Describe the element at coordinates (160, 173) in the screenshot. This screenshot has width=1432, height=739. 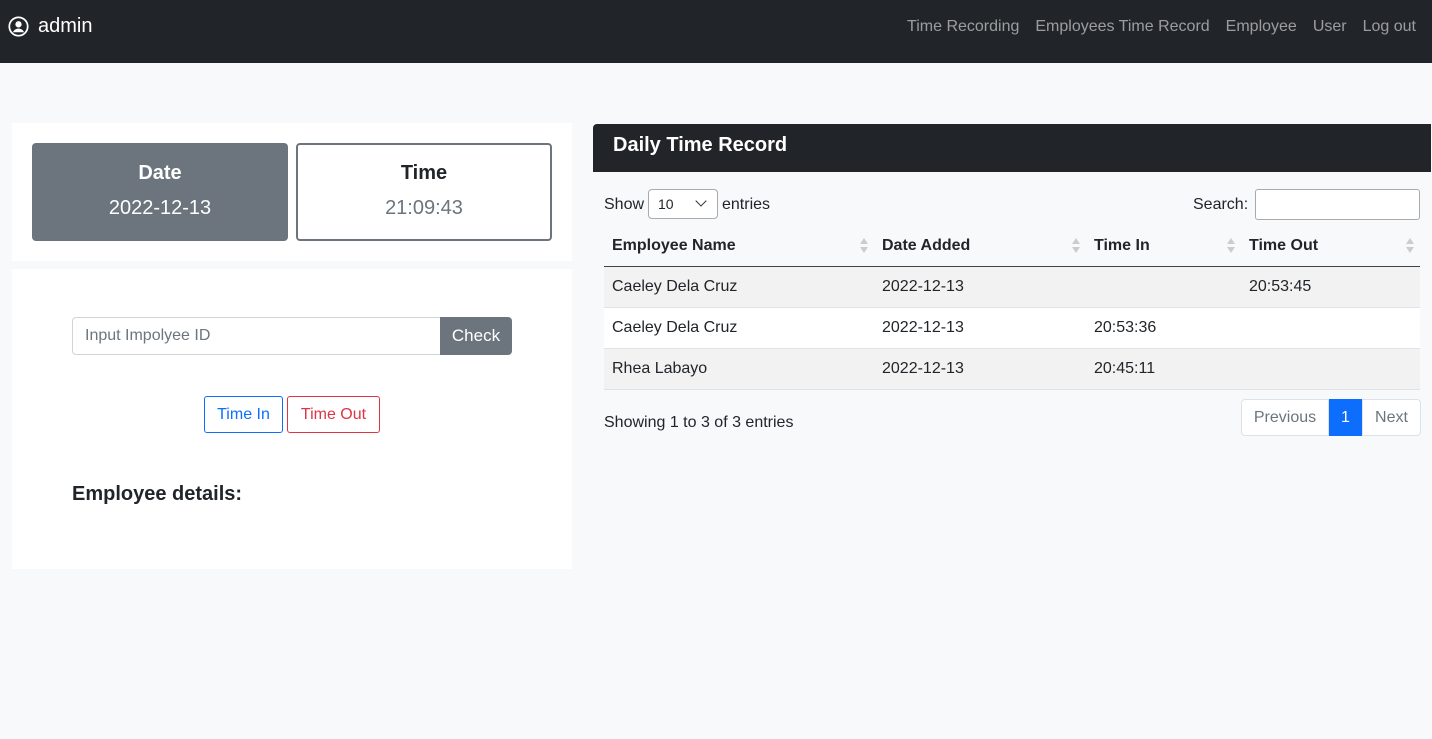
I see `date-label: Date` at that location.